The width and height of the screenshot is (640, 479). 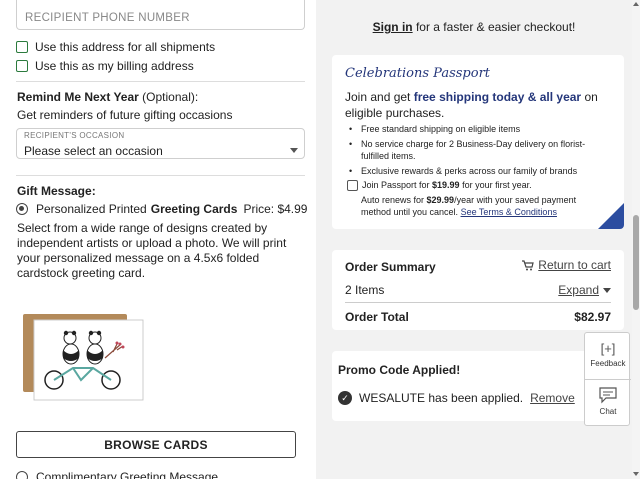 What do you see at coordinates (108, 97) in the screenshot?
I see `remind-title: Remind Me Next Year (Optional):` at bounding box center [108, 97].